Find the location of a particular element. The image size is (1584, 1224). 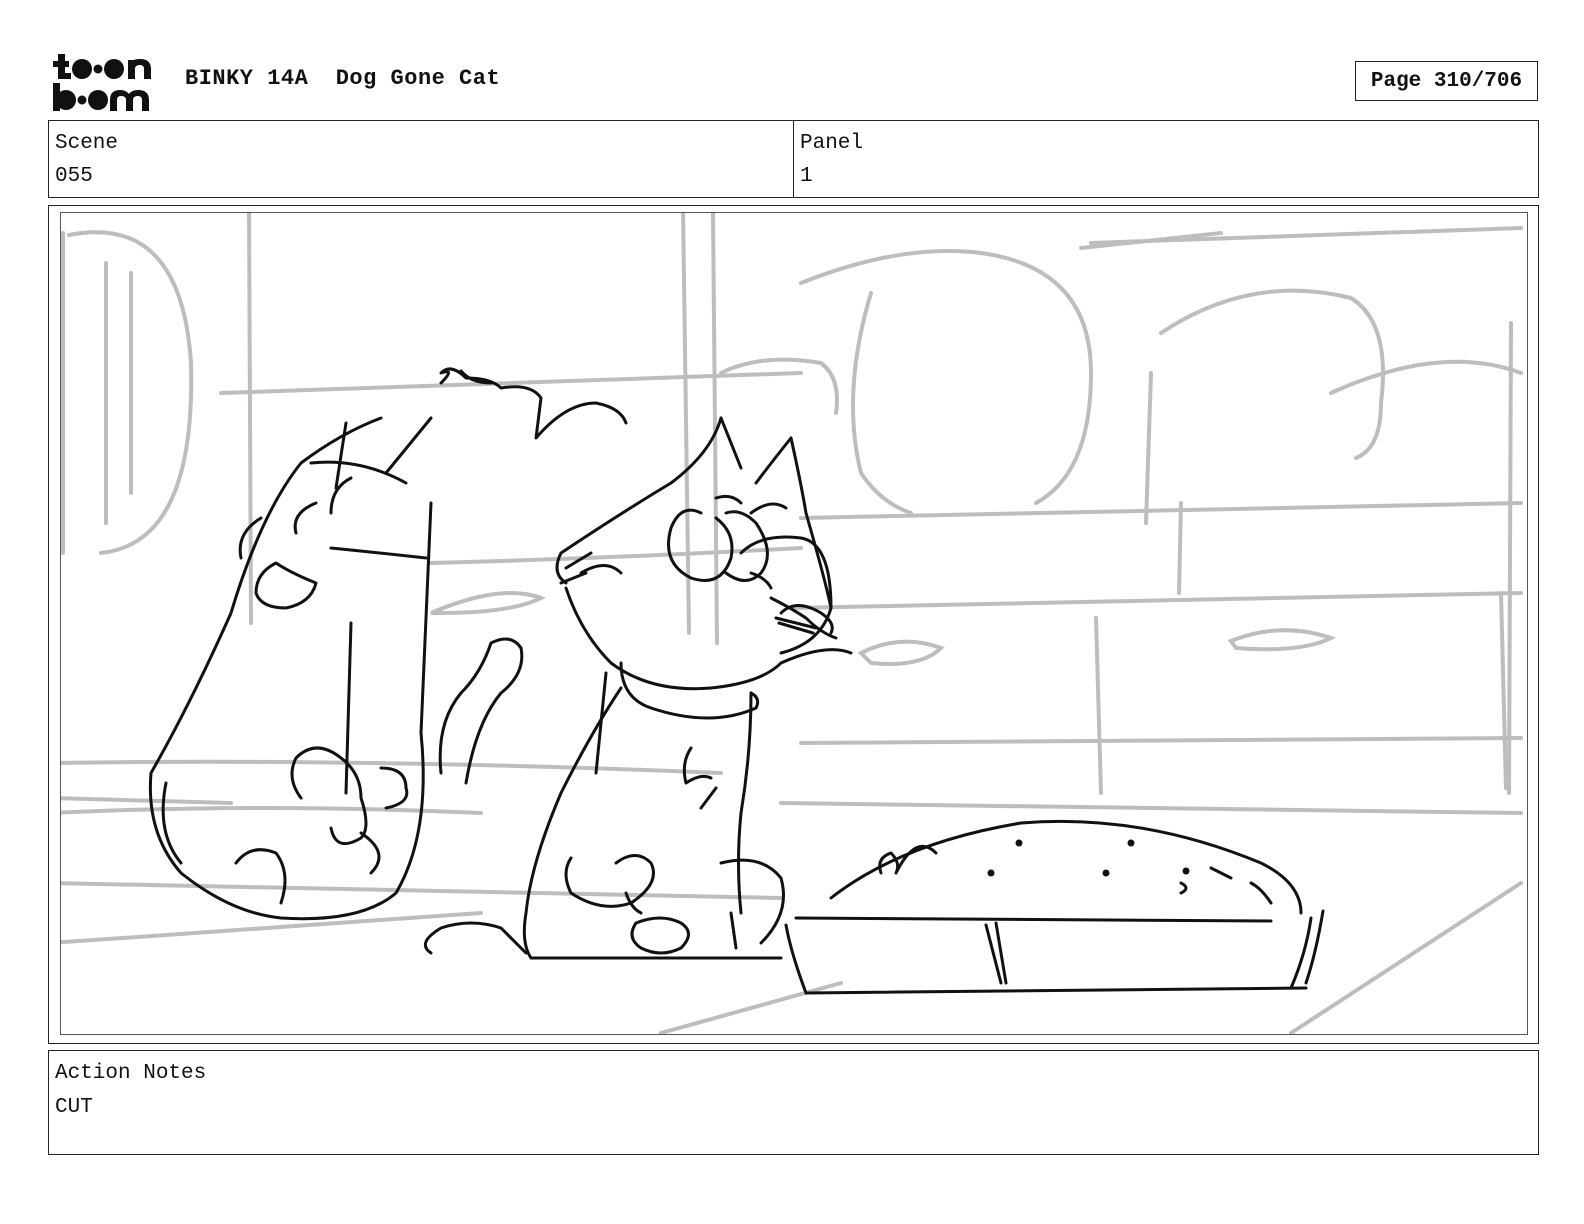

scene-value: 055 is located at coordinates (74, 176).